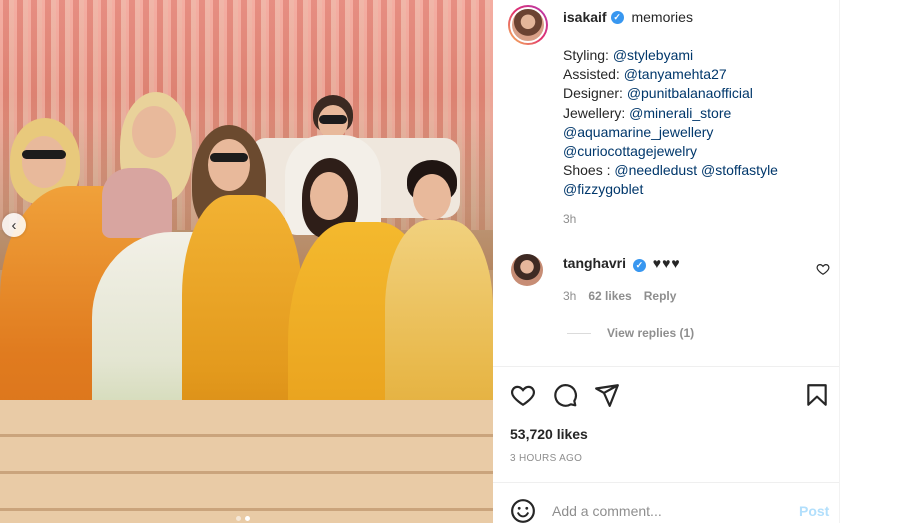  I want to click on replies-line-divider, so click(579, 333).